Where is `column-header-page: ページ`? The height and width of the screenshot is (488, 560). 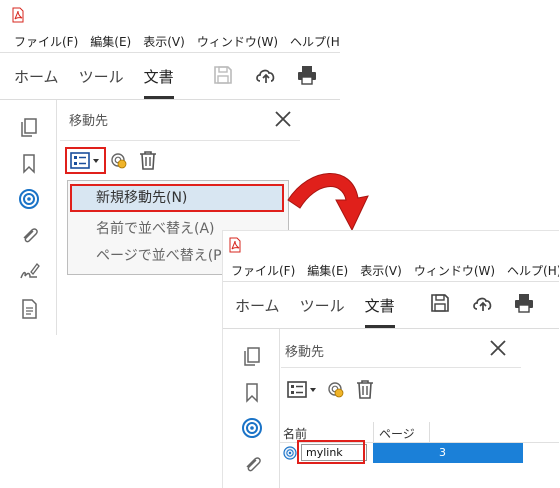
column-header-page: ページ is located at coordinates (397, 433).